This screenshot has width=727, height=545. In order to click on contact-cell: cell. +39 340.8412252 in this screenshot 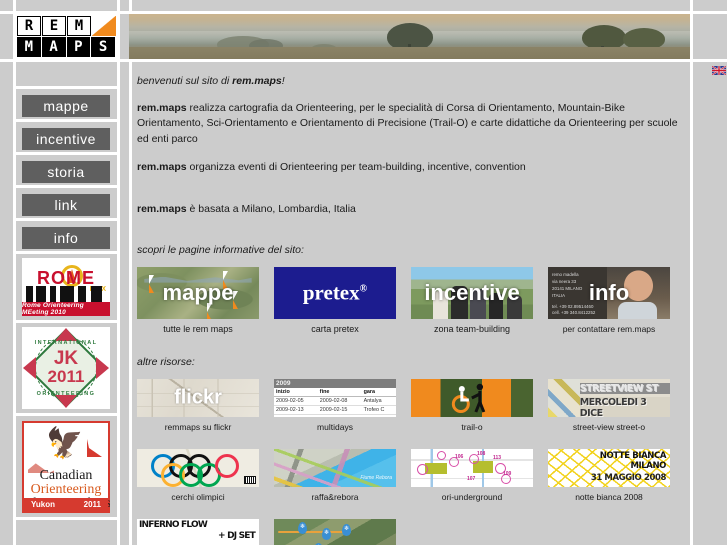, I will do `click(574, 313)`.